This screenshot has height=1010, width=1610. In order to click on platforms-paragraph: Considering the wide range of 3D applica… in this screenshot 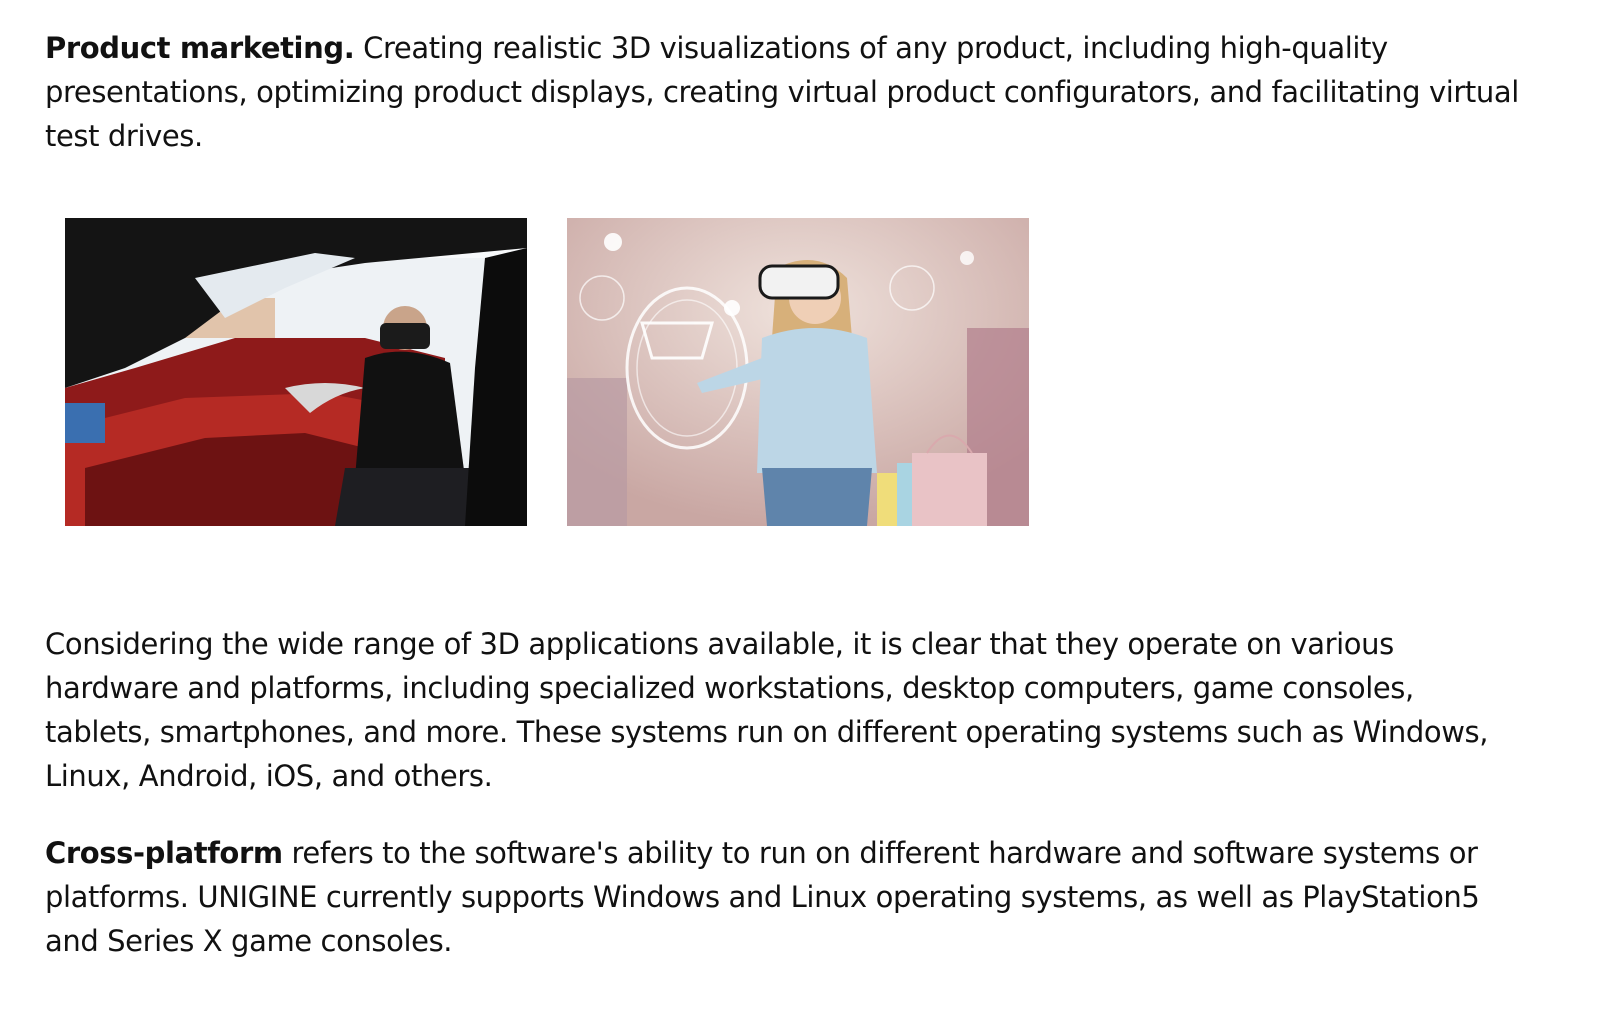, I will do `click(767, 710)`.